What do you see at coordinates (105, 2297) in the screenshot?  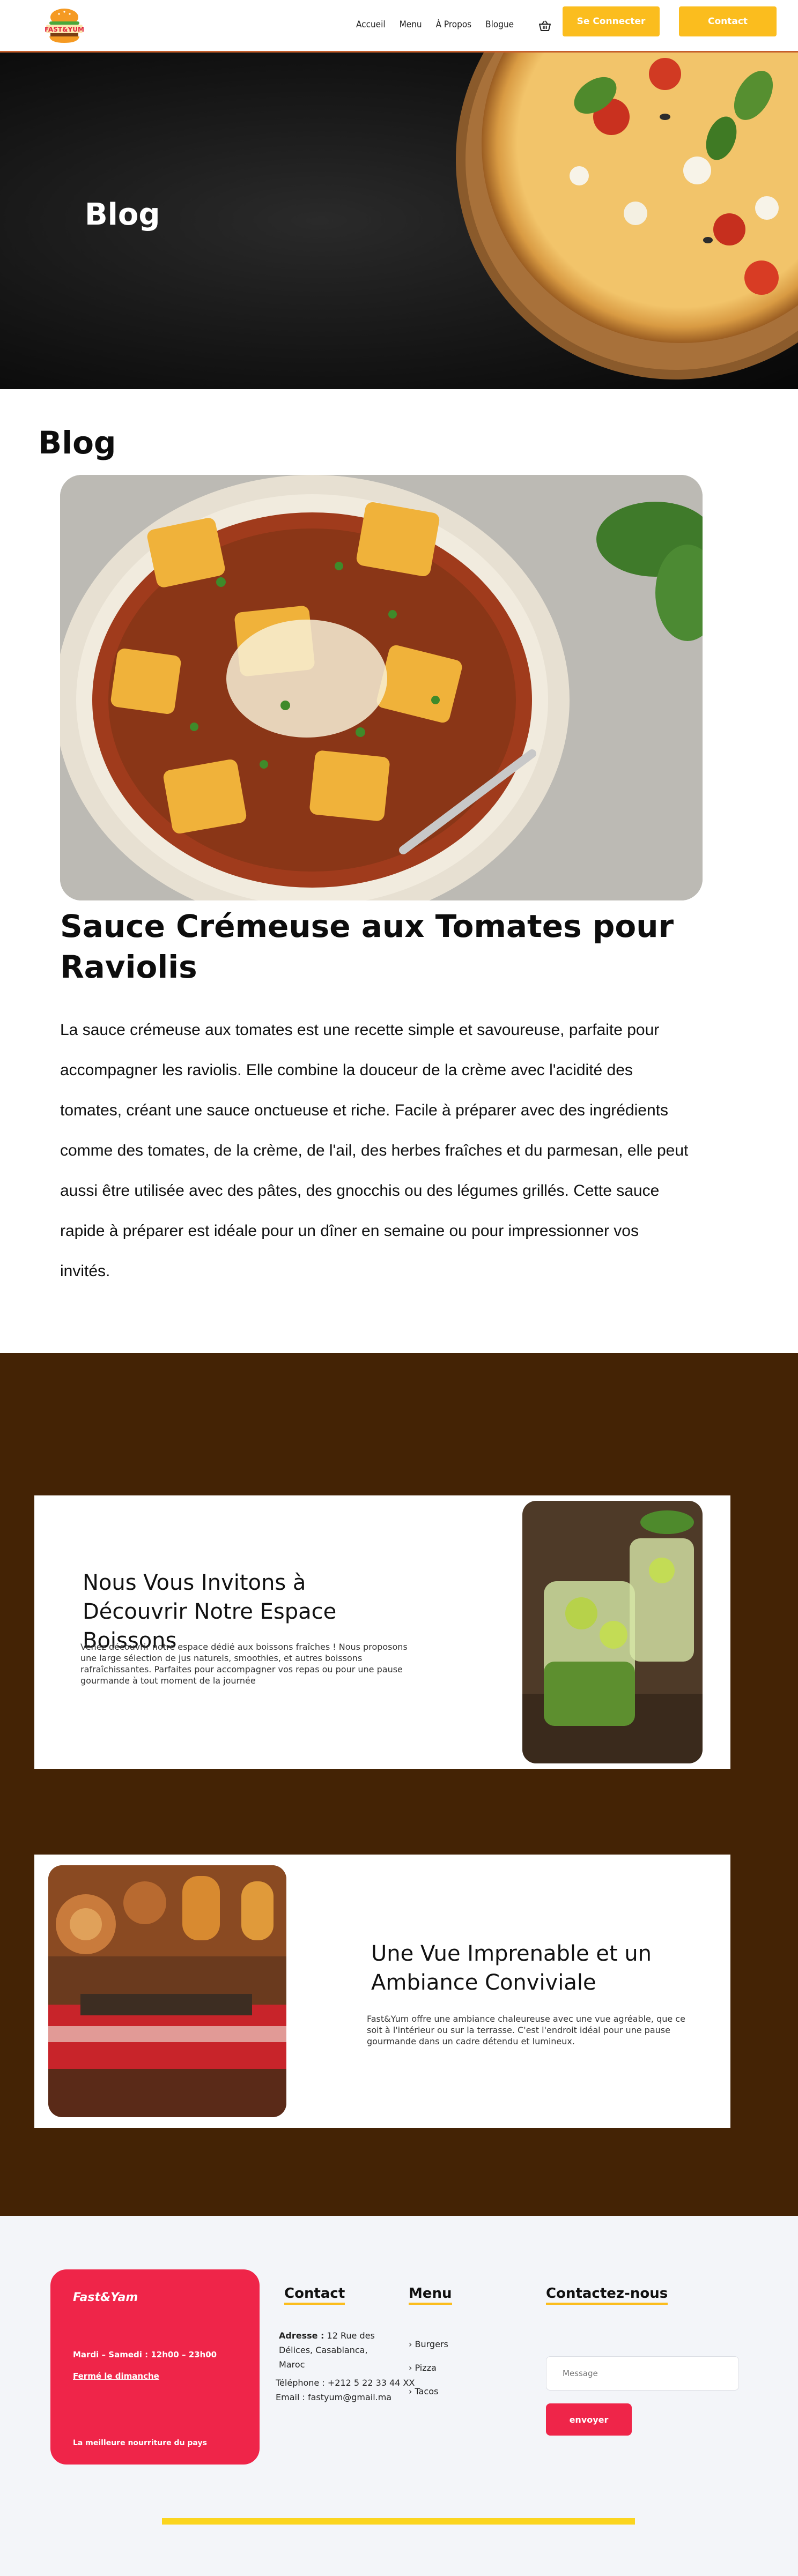 I see `footer-brand: Fast&Yam` at bounding box center [105, 2297].